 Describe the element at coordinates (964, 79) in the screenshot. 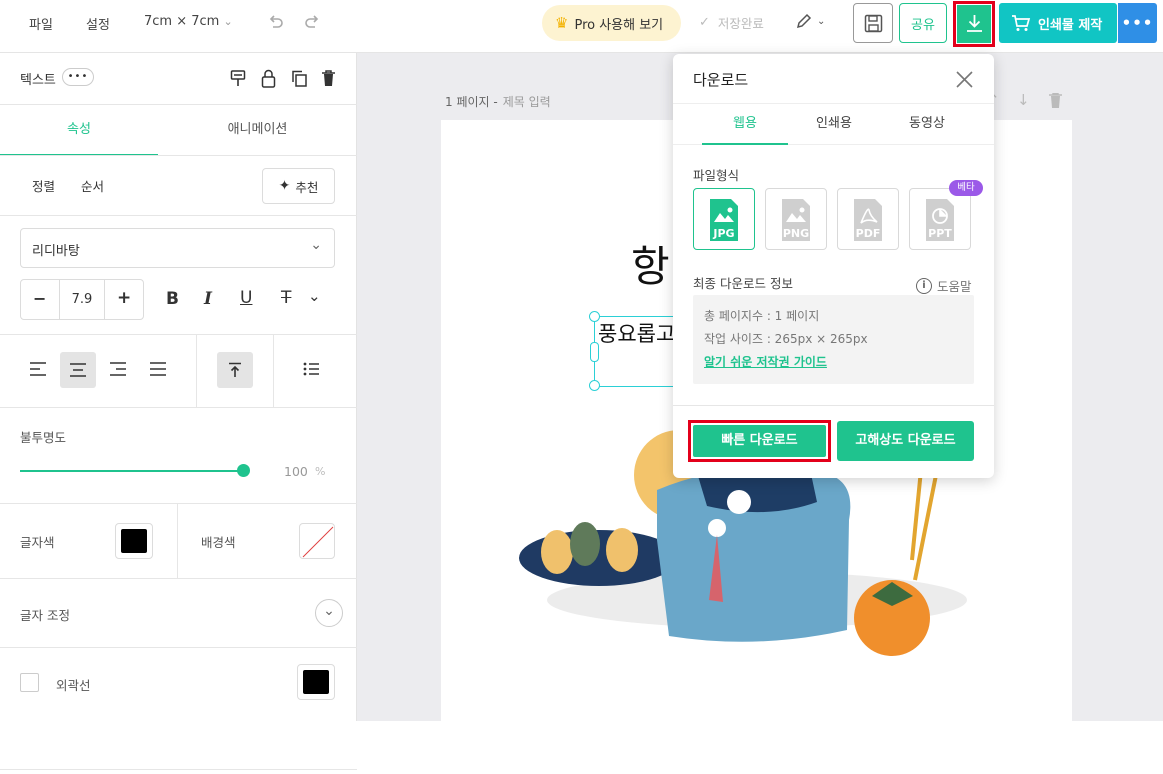

I see `close-icon` at that location.